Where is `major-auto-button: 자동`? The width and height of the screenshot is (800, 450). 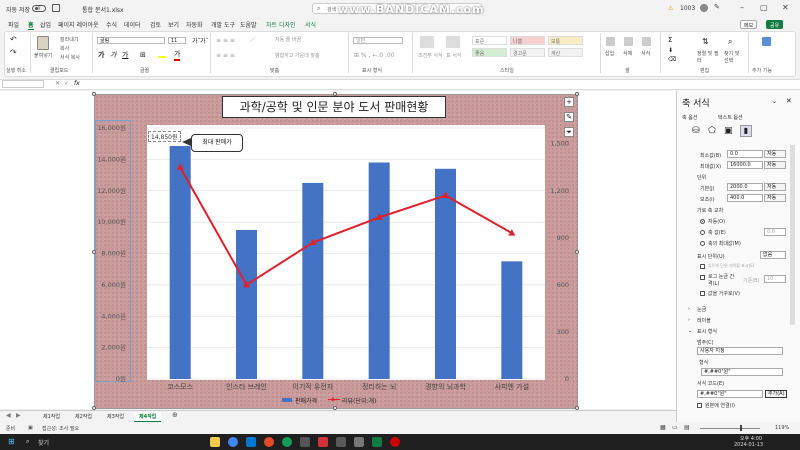 major-auto-button: 자동 is located at coordinates (775, 187).